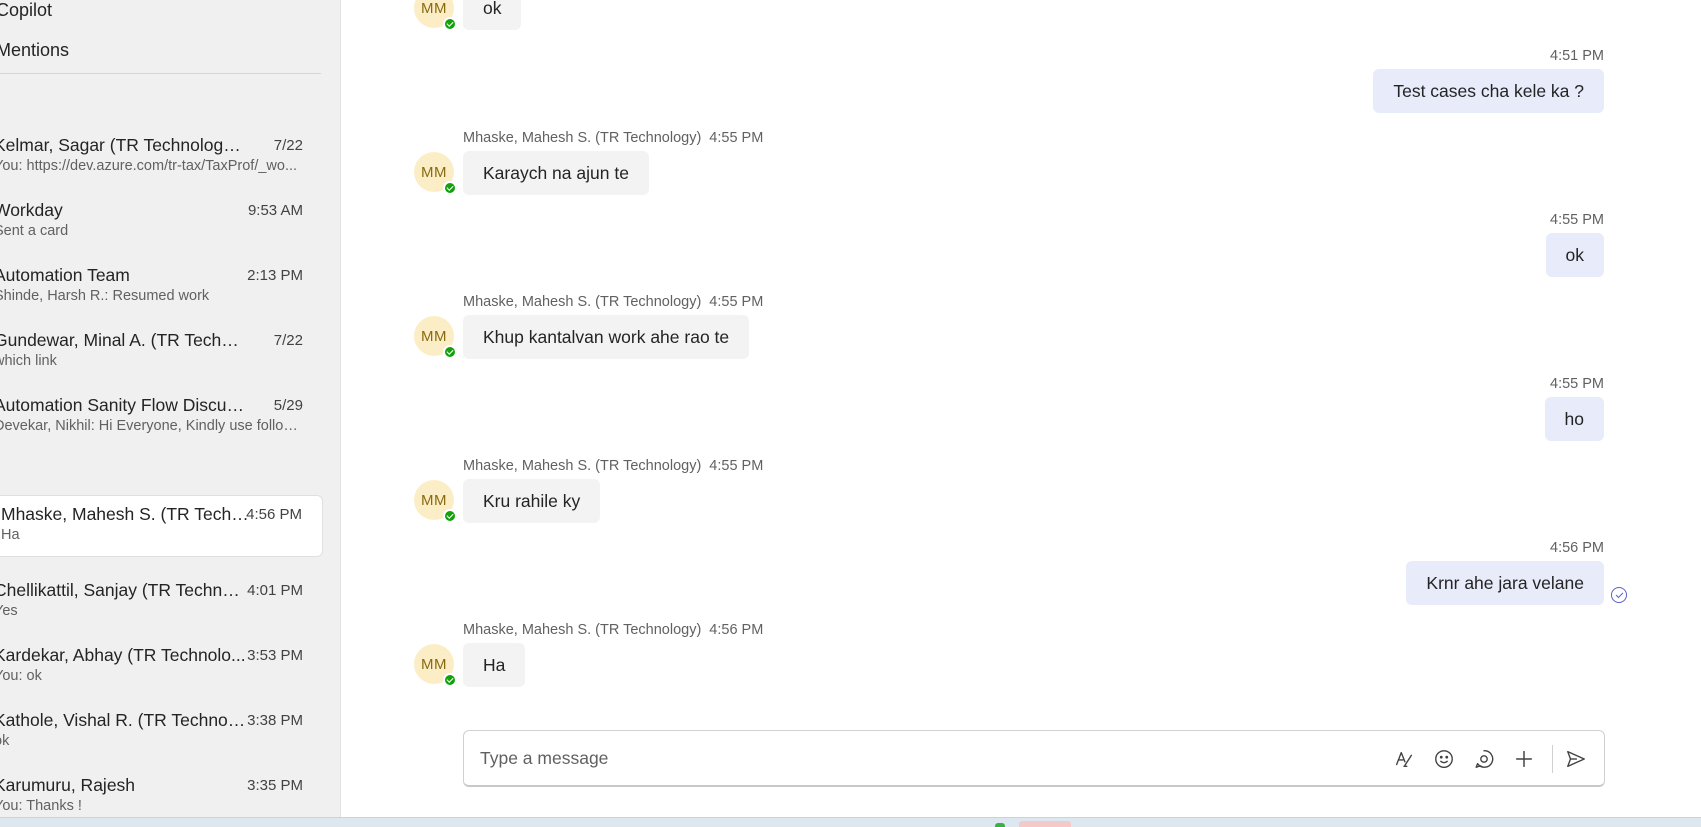  I want to click on chat-preview: Yes, so click(9, 611).